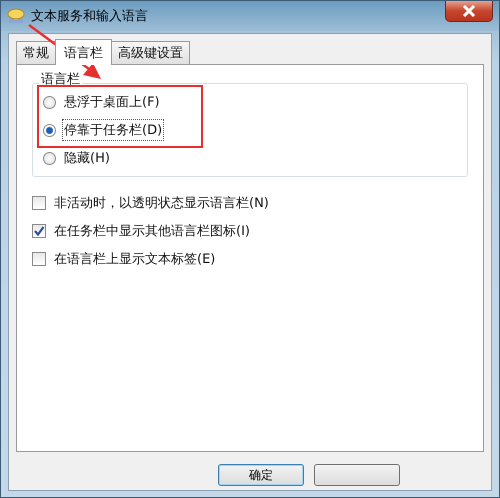 The image size is (500, 498). I want to click on window-title: 文本服务和输入语言, so click(89, 16).